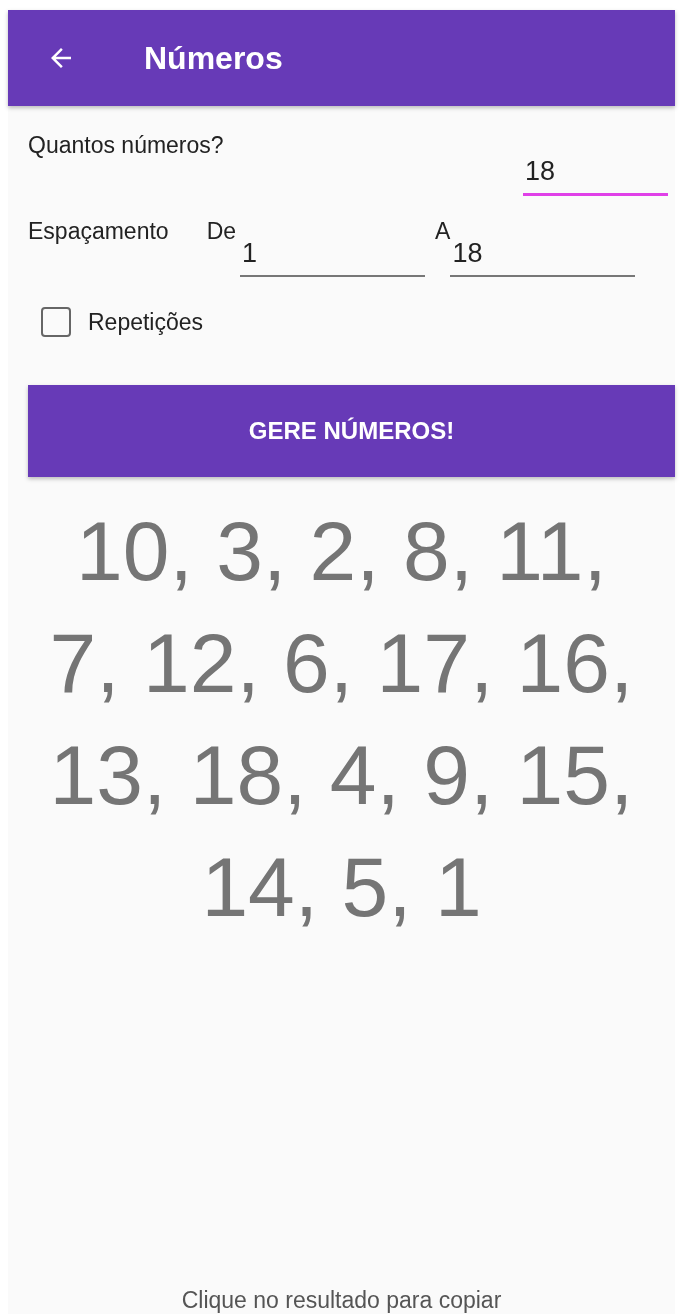 The image size is (683, 1314). What do you see at coordinates (341, 1300) in the screenshot?
I see `copy-hint: Clique no resultado para copiar` at bounding box center [341, 1300].